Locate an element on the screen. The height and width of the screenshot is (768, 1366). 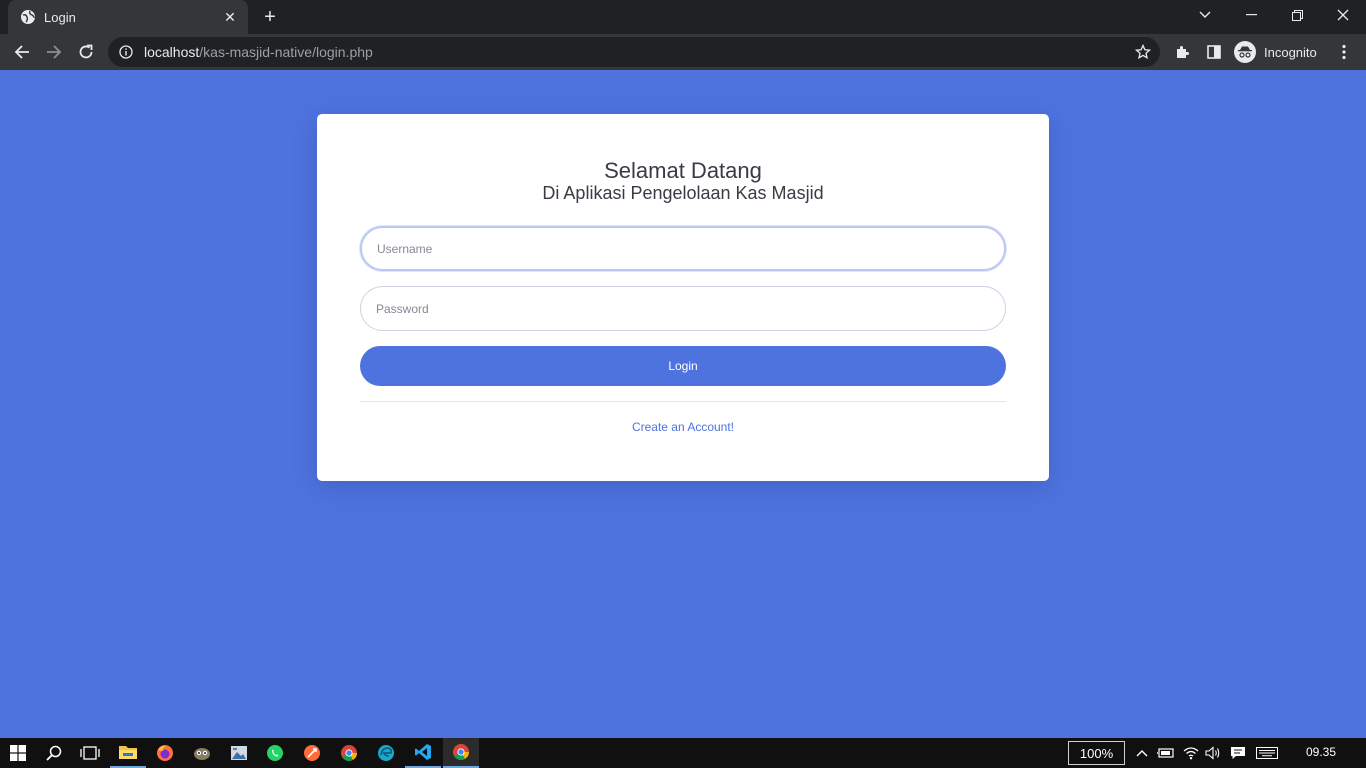
close-tab-icon: ✕ is located at coordinates (230, 17).